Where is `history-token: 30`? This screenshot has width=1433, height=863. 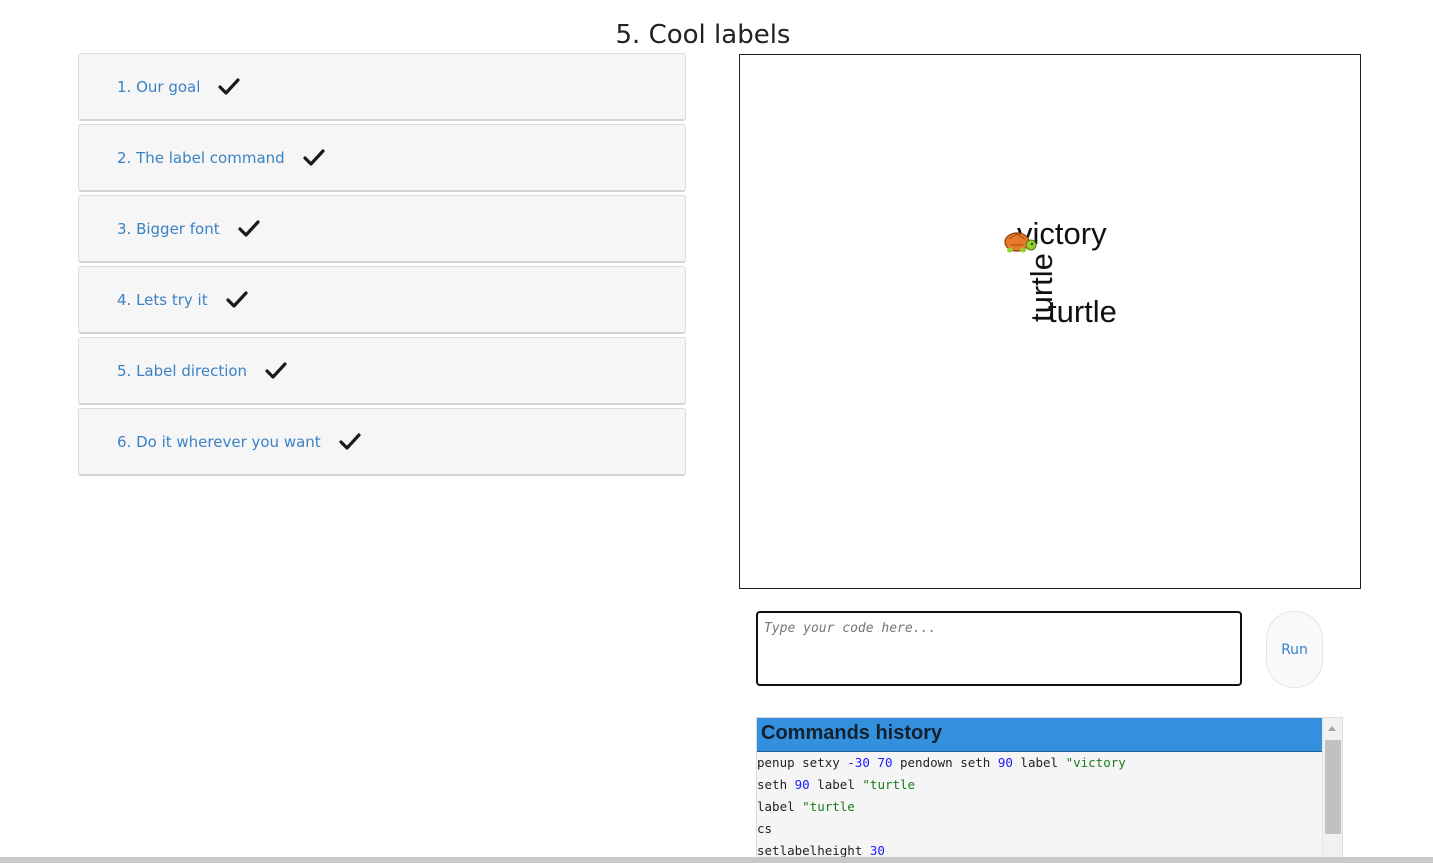
history-token: 30 is located at coordinates (877, 850).